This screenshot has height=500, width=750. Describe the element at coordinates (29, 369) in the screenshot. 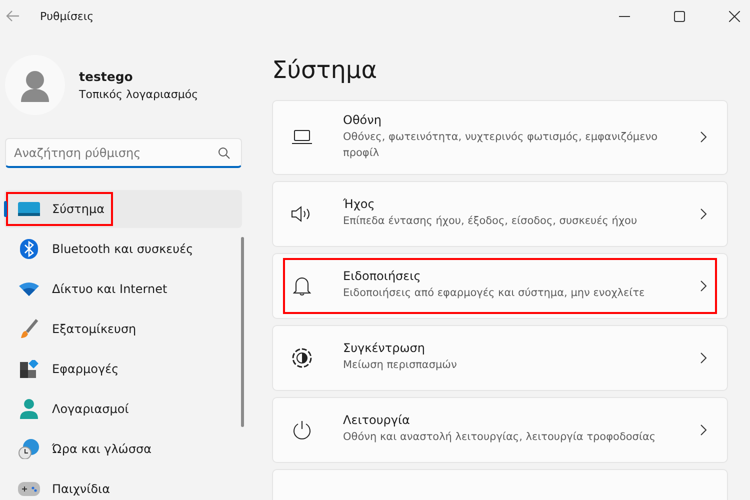

I see `apps-icon` at that location.